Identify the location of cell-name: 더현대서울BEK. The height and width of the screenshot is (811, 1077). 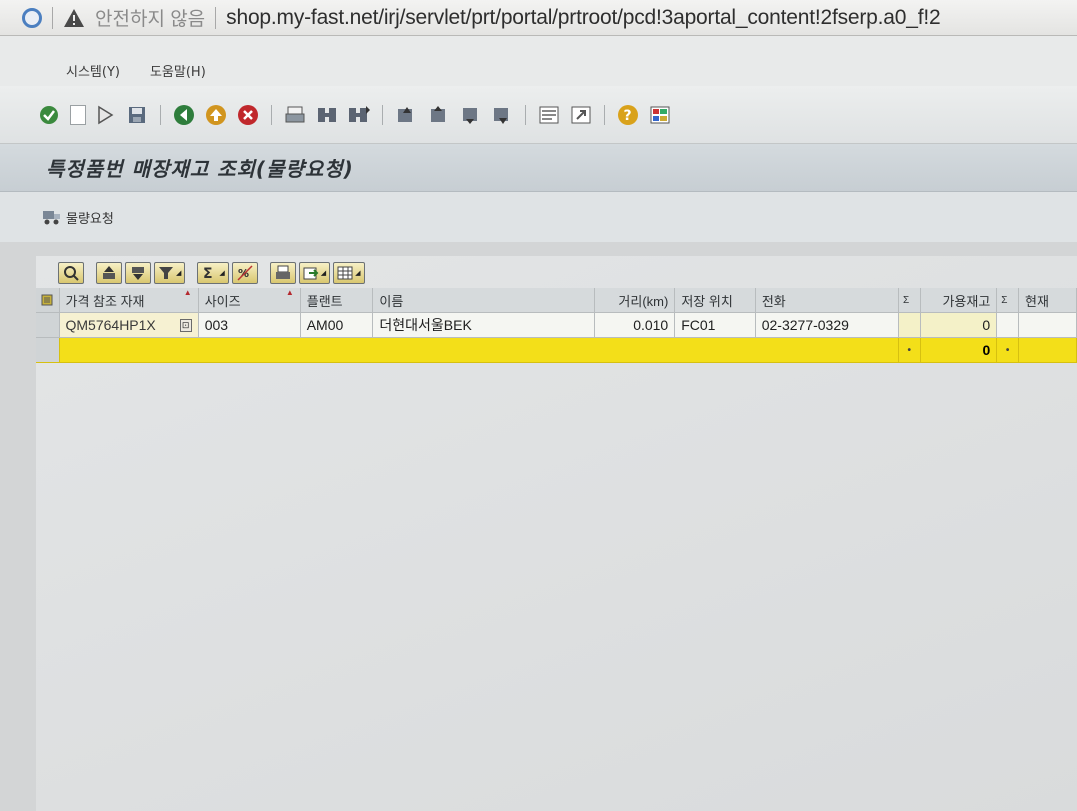
(484, 325).